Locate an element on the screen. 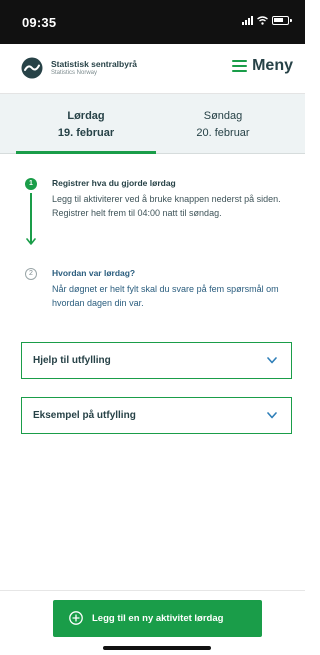 Image resolution: width=320 pixels, height=655 pixels. home-indicator is located at coordinates (157, 648).